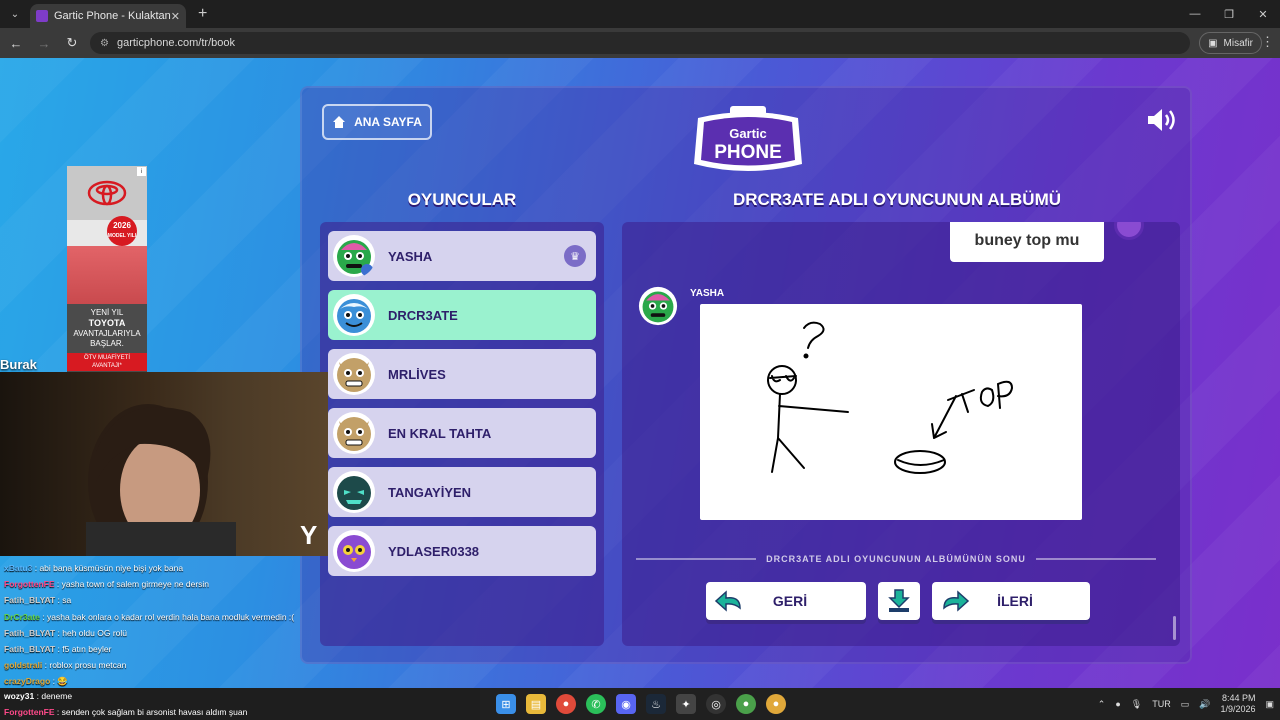 The image size is (1280, 720). What do you see at coordinates (462, 374) in the screenshot?
I see `player-row-mrlives: MRLİVES` at bounding box center [462, 374].